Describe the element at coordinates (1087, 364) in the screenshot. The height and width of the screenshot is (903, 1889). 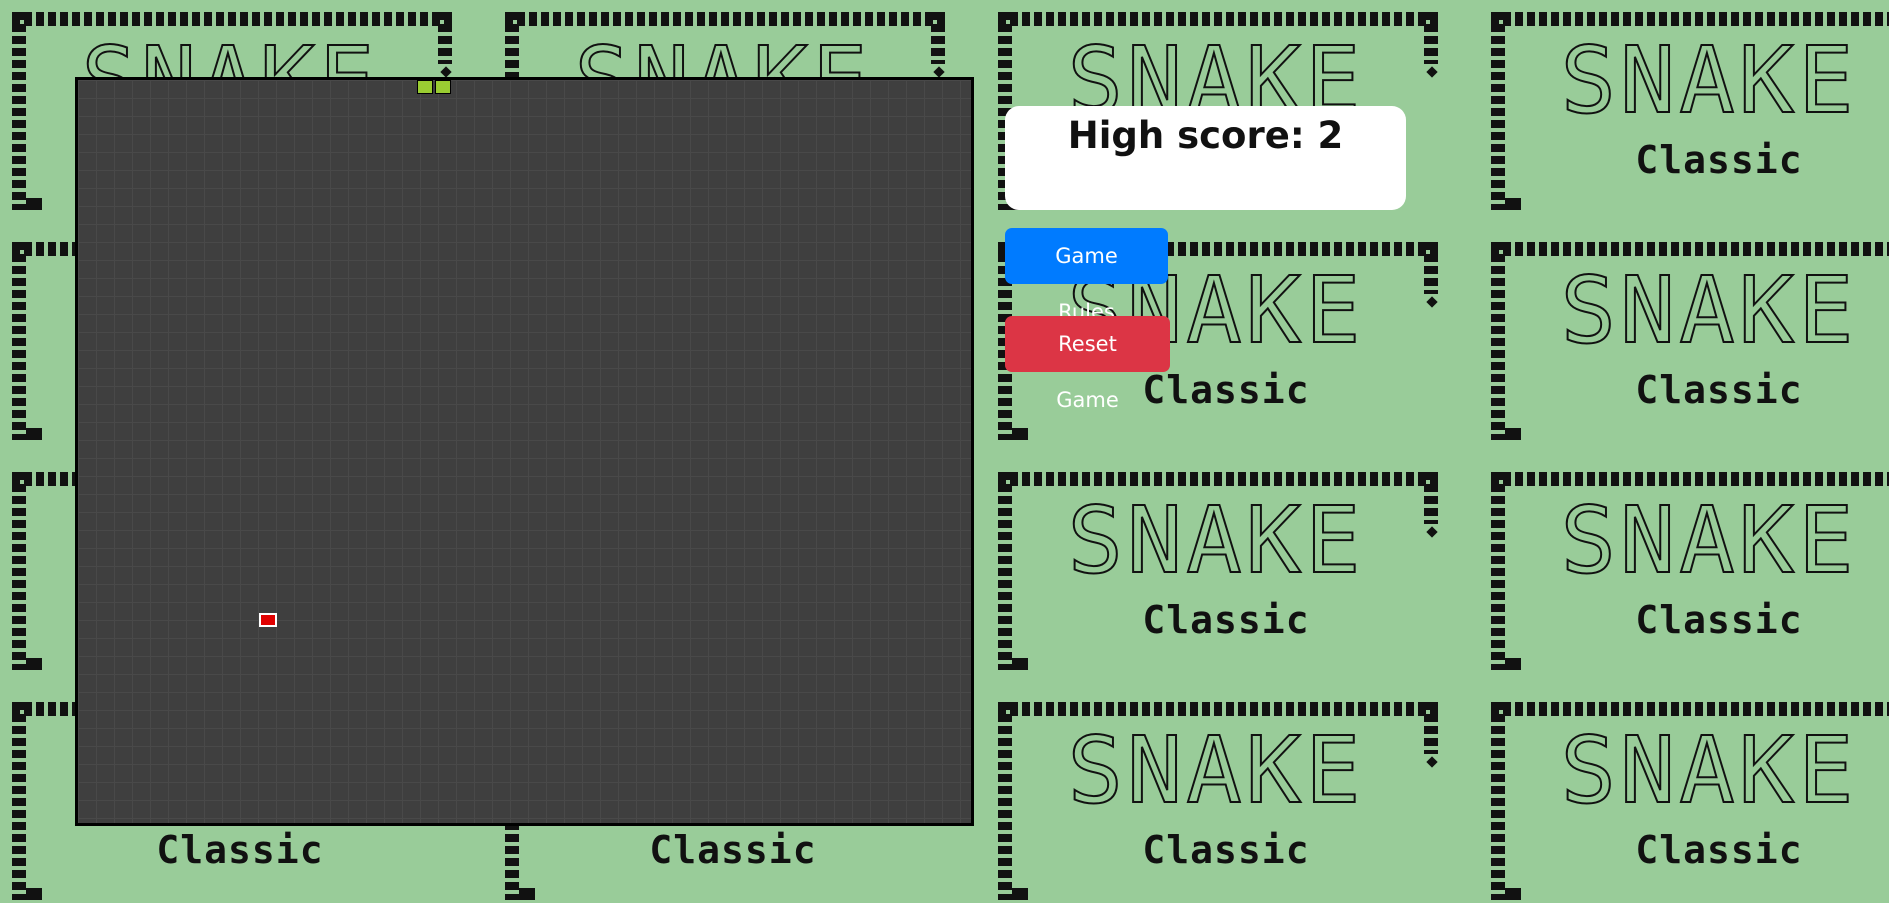
I see `reset-game-button: Reset Game` at that location.